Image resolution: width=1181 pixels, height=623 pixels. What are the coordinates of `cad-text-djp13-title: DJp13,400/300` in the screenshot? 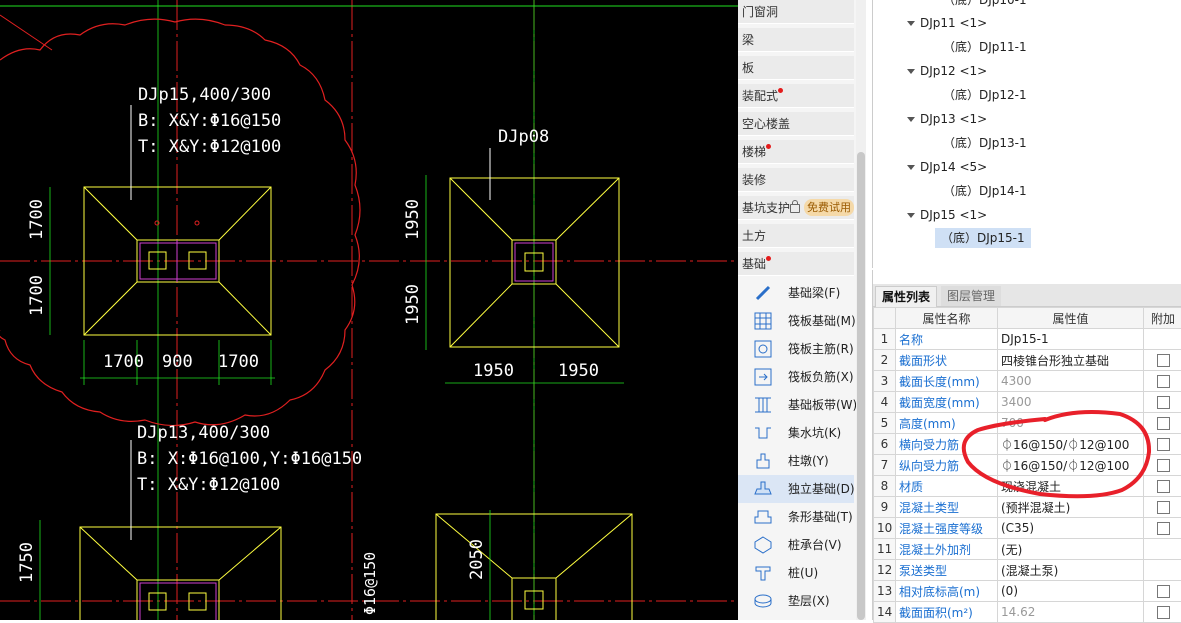 It's located at (203, 433).